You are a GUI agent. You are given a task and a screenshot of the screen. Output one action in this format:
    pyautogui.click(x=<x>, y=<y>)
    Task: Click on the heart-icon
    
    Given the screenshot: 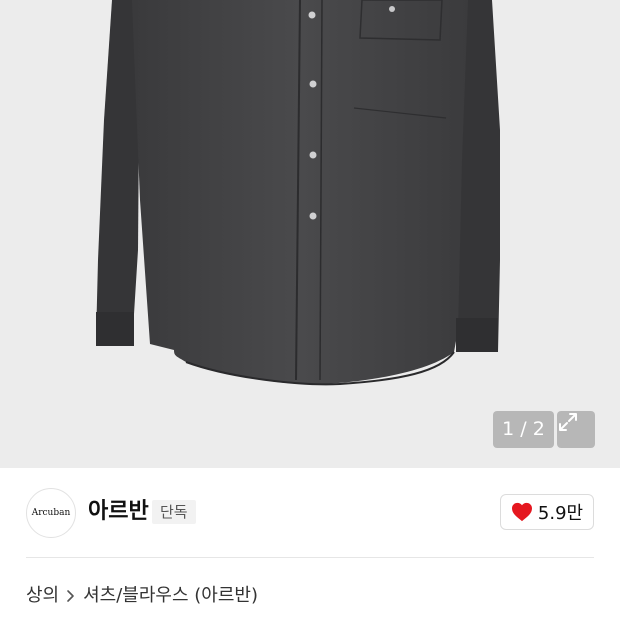 What is the action you would take?
    pyautogui.click(x=521, y=512)
    